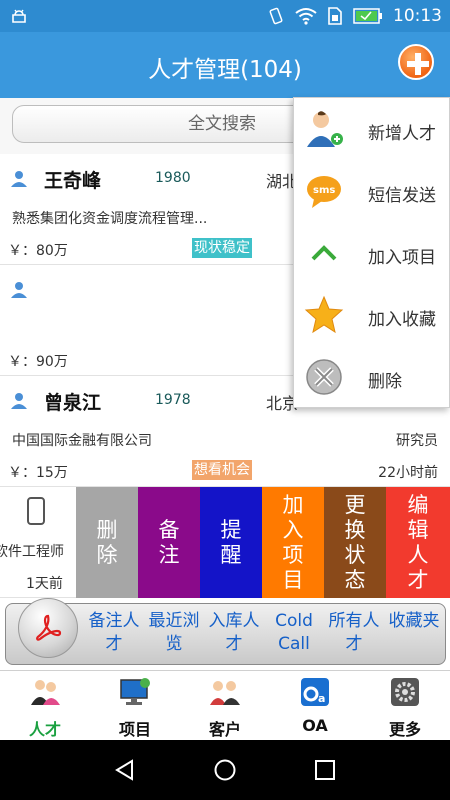 This screenshot has height=800, width=450. I want to click on action-label: 加入项目, so click(293, 542).